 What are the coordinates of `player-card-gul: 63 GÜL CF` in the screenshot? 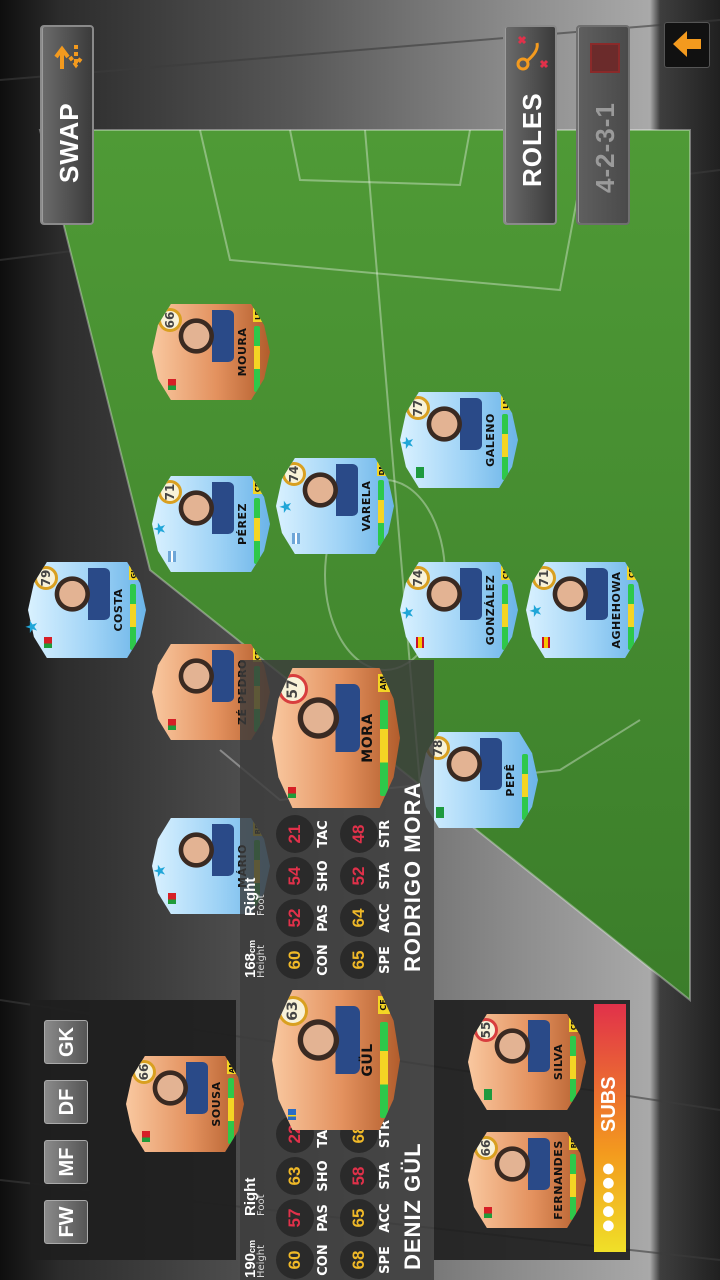 It's located at (336, 1060).